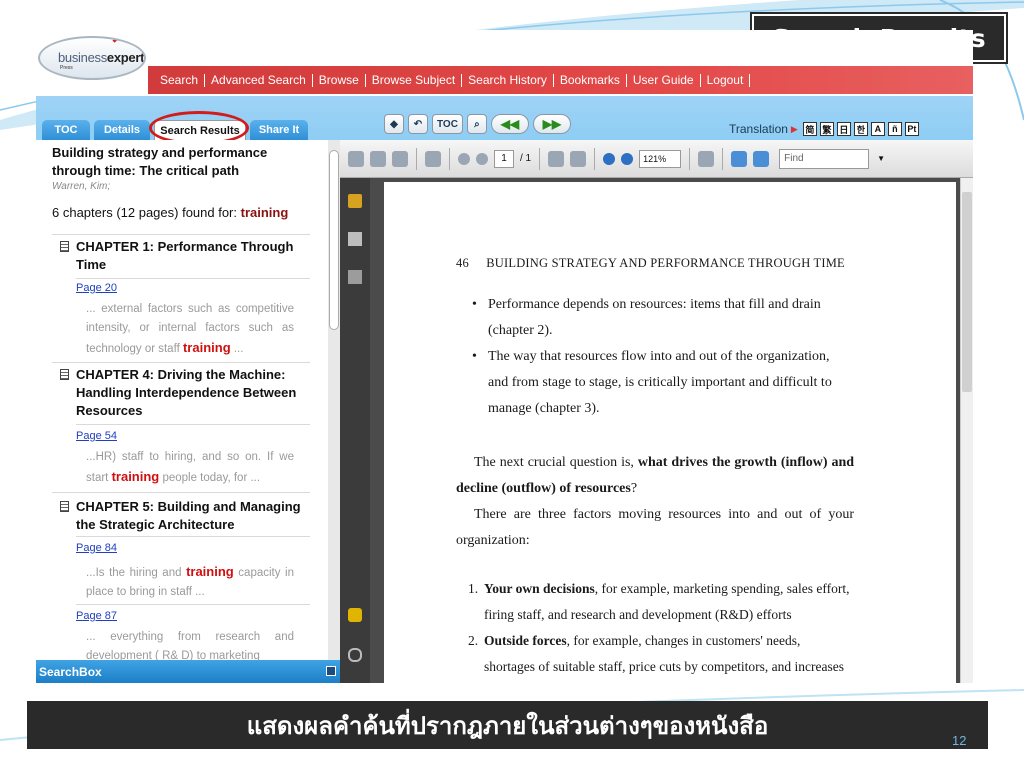  Describe the element at coordinates (911, 129) in the screenshot. I see `lang-portuguese: Pt` at that location.